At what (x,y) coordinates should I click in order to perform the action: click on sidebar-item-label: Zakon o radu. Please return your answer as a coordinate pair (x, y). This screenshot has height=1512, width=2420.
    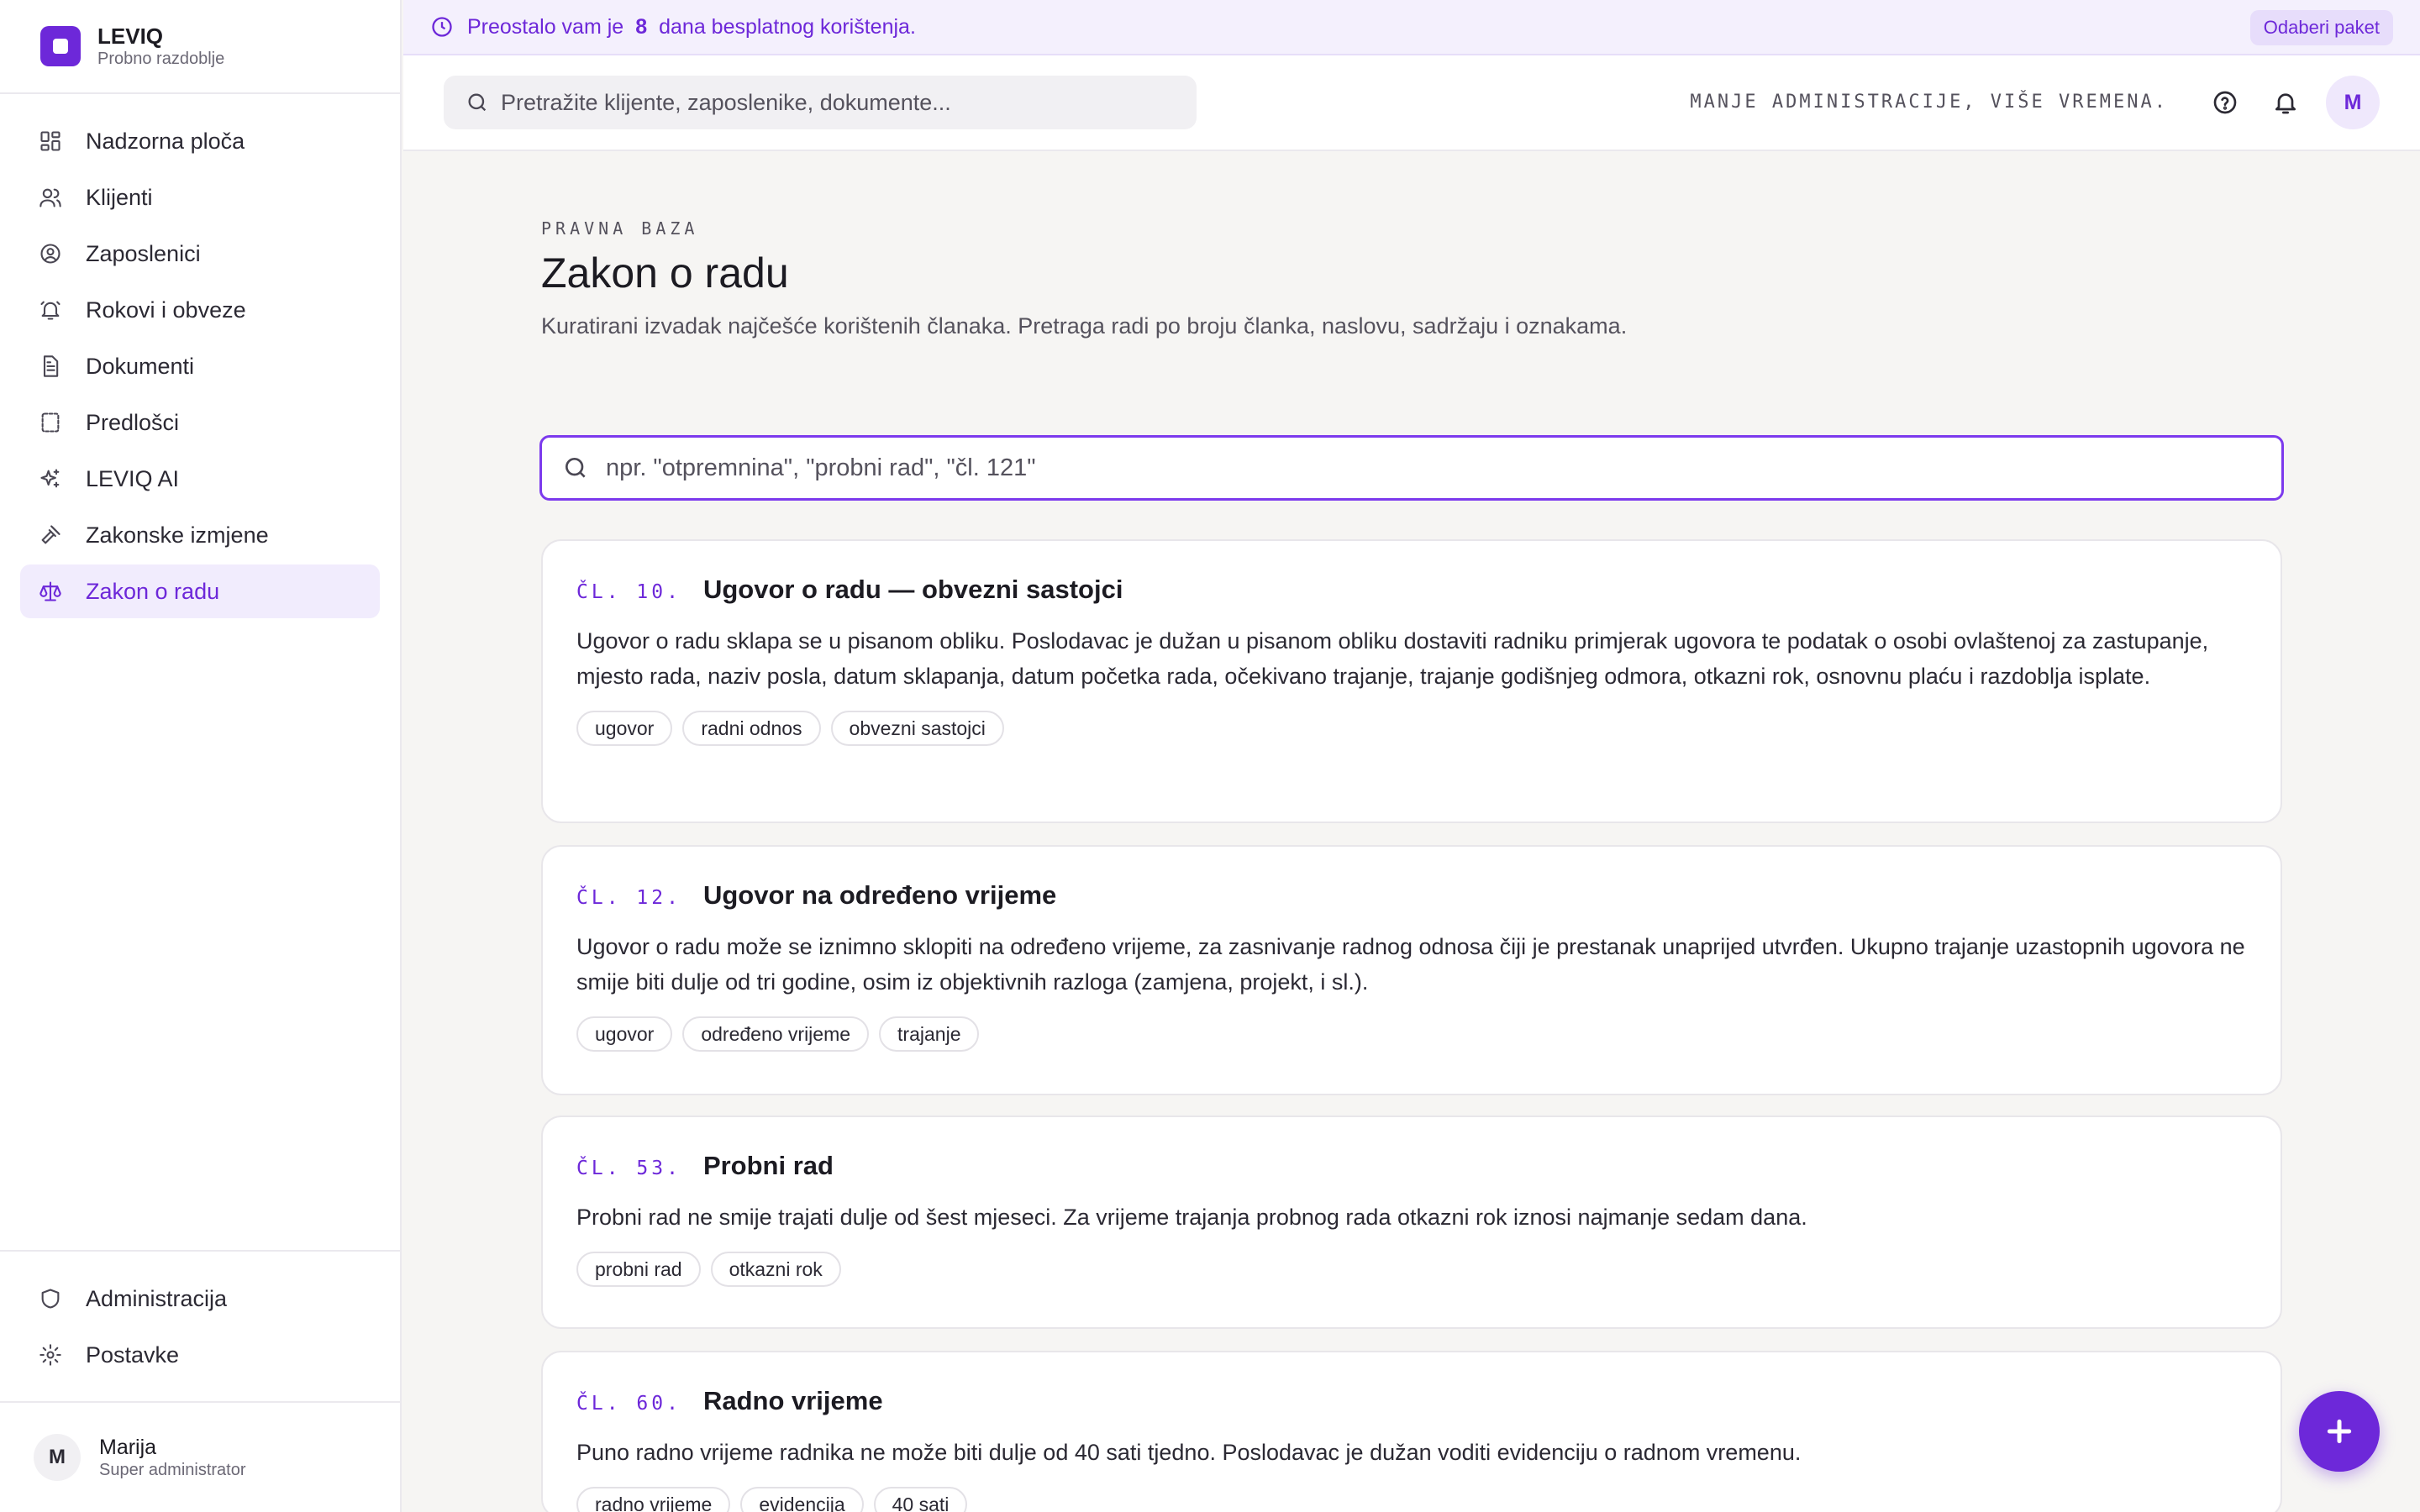
    Looking at the image, I should click on (153, 591).